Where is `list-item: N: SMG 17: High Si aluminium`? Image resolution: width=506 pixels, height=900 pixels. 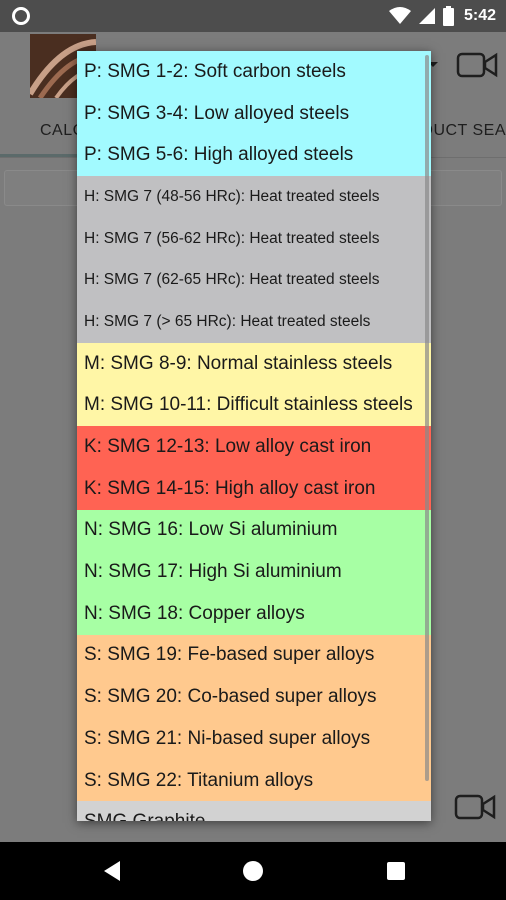
list-item: N: SMG 17: High Si aluminium is located at coordinates (254, 572).